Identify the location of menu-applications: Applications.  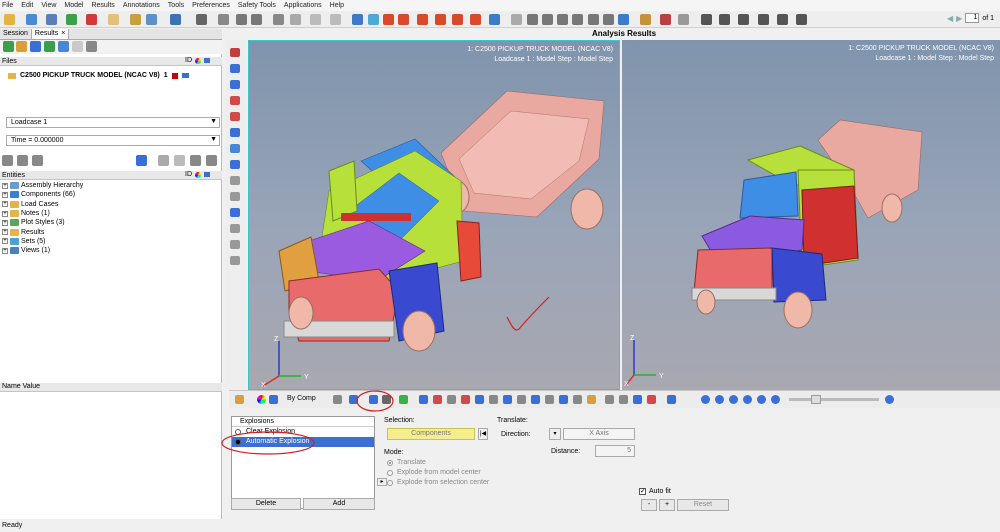
(303, 5).